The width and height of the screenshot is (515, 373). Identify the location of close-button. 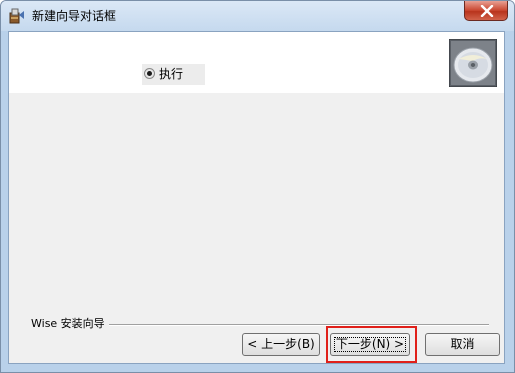
(486, 11).